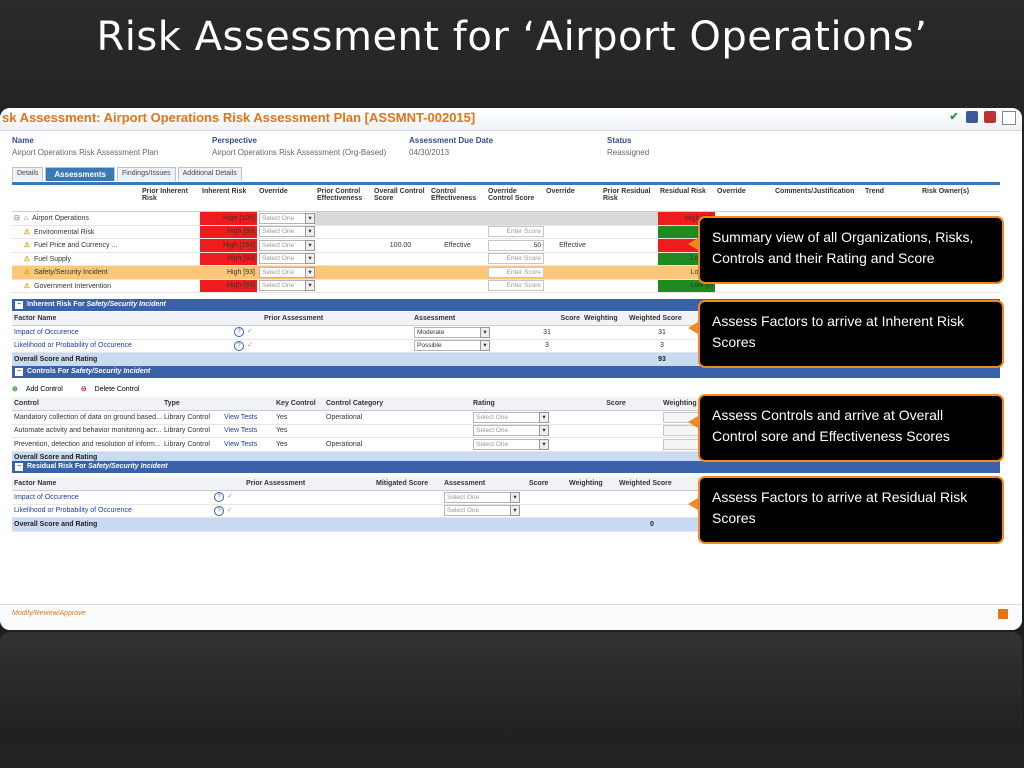 The width and height of the screenshot is (1024, 768). I want to click on inherent-rating: High [153], so click(228, 245).